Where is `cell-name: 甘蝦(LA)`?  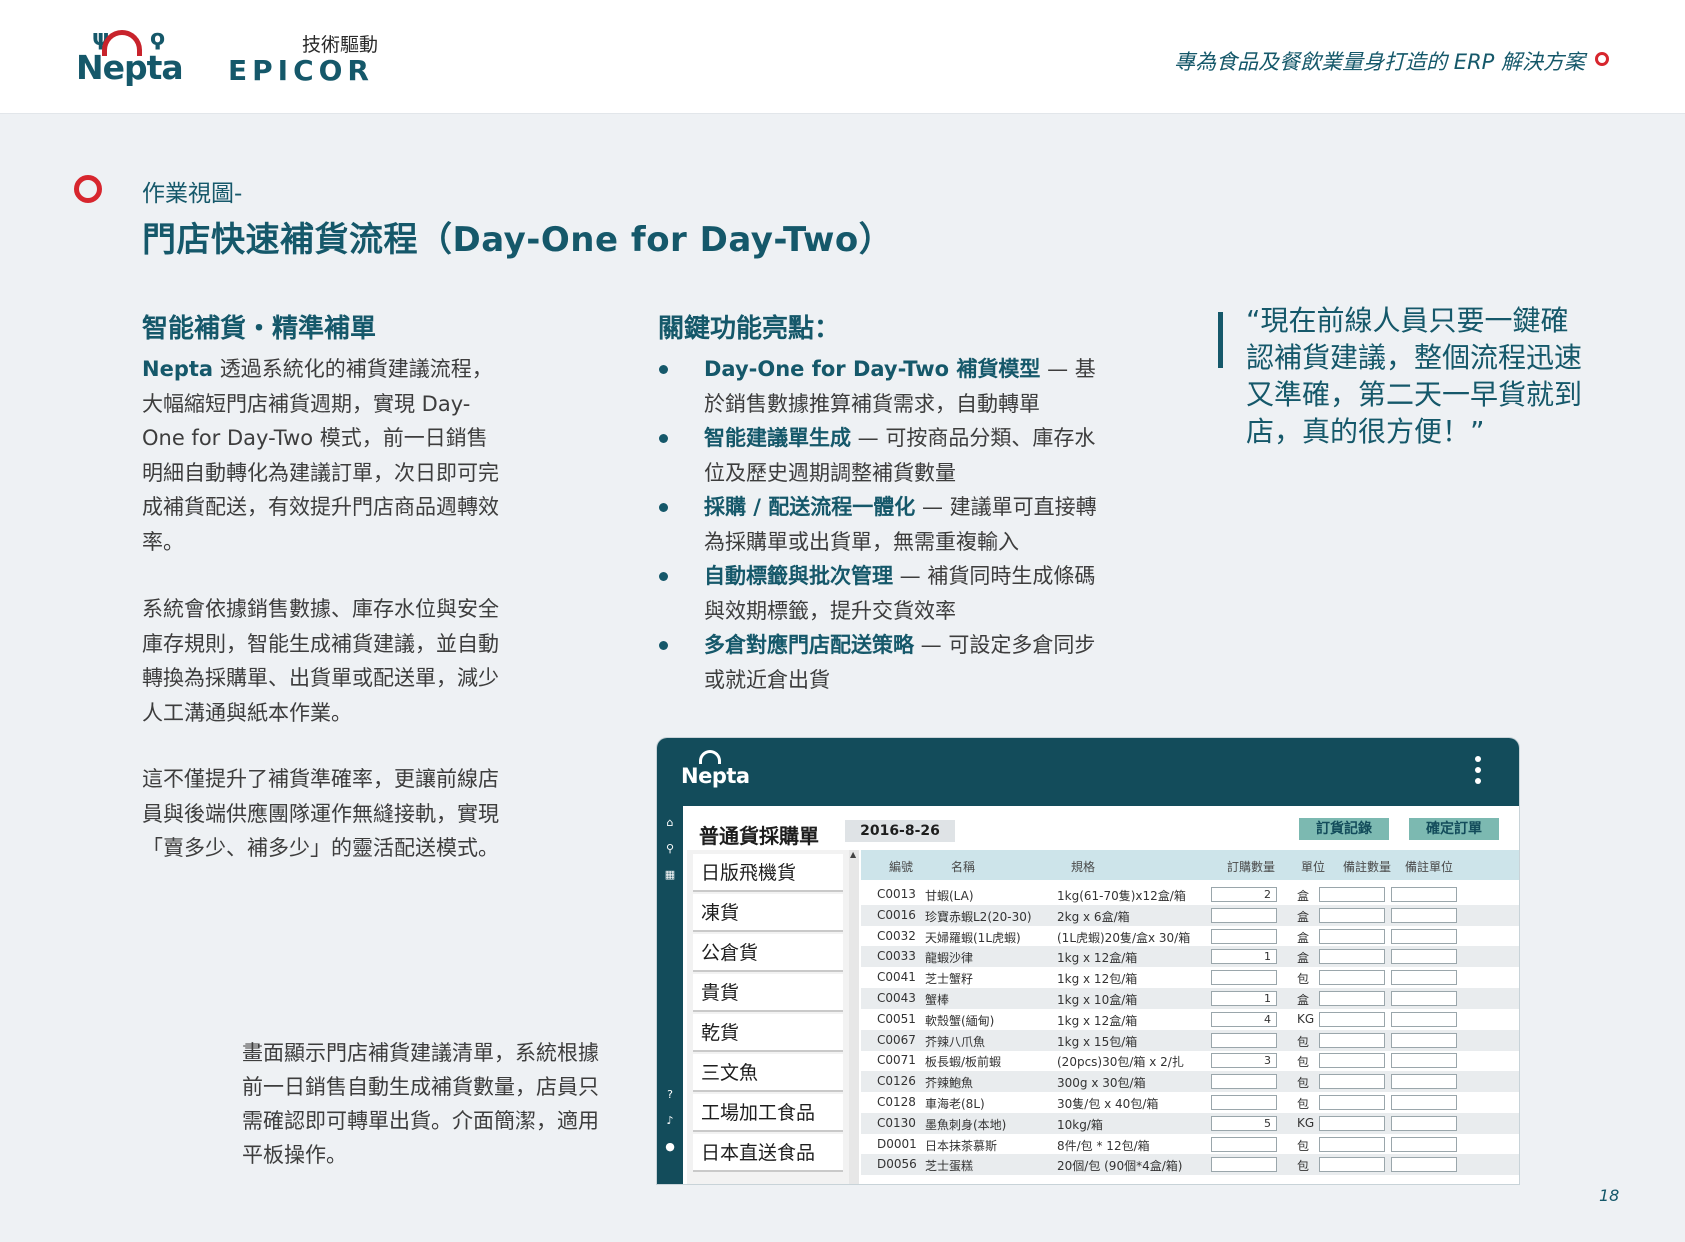 cell-name: 甘蝦(LA) is located at coordinates (949, 896).